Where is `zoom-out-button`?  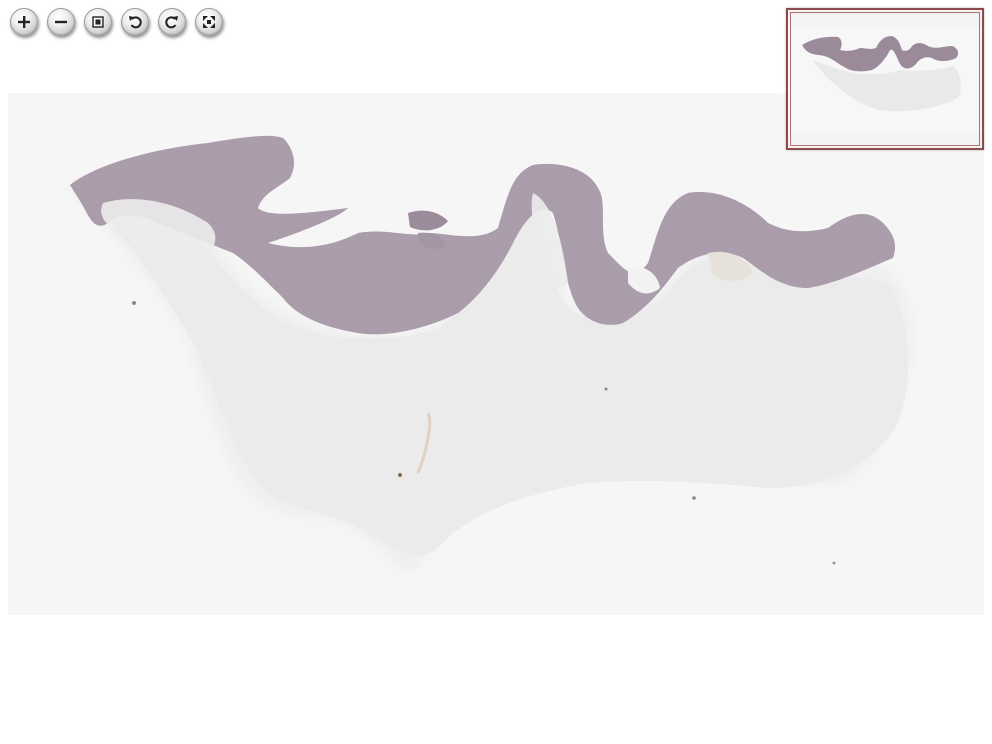
zoom-out-button is located at coordinates (61, 22).